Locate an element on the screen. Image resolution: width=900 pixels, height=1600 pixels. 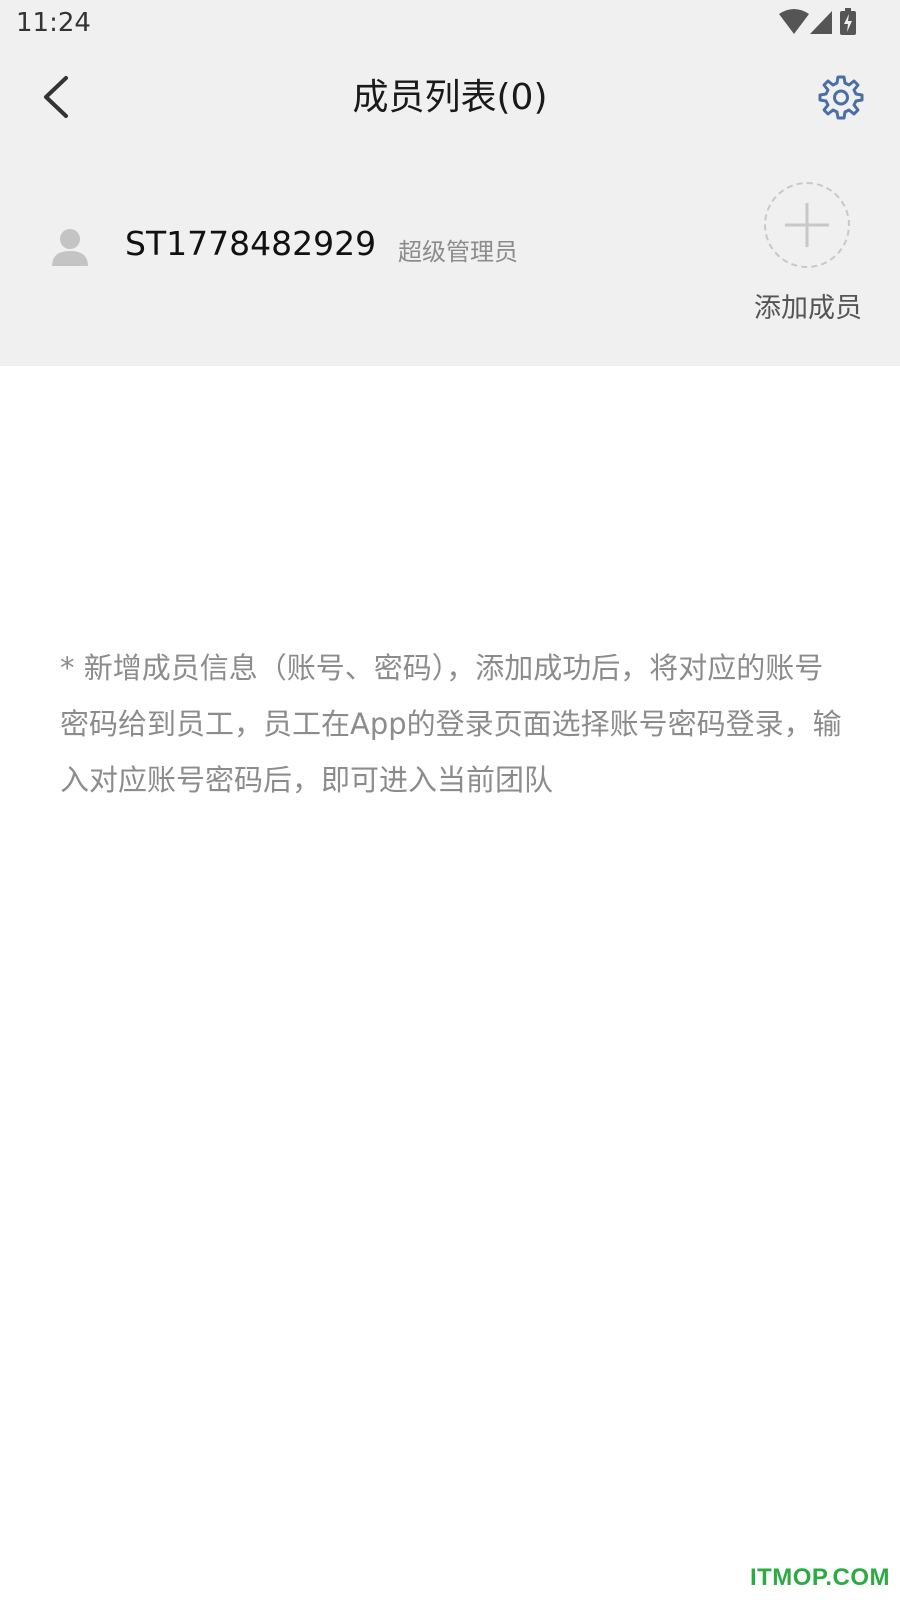
member-panel: ST1778482929 超级管理员 添加成员 is located at coordinates (450, 257).